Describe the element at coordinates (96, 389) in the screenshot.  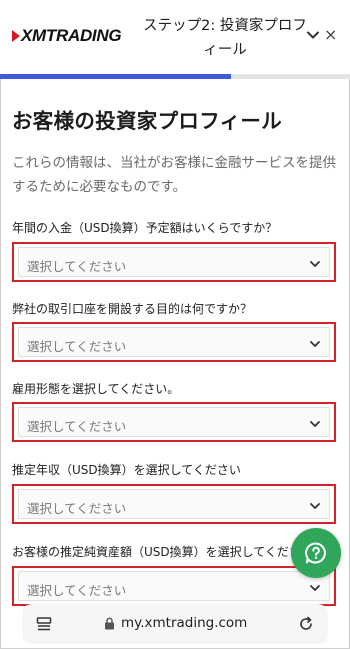
I see `question-label-employment: 雇用形態を選択してください。` at that location.